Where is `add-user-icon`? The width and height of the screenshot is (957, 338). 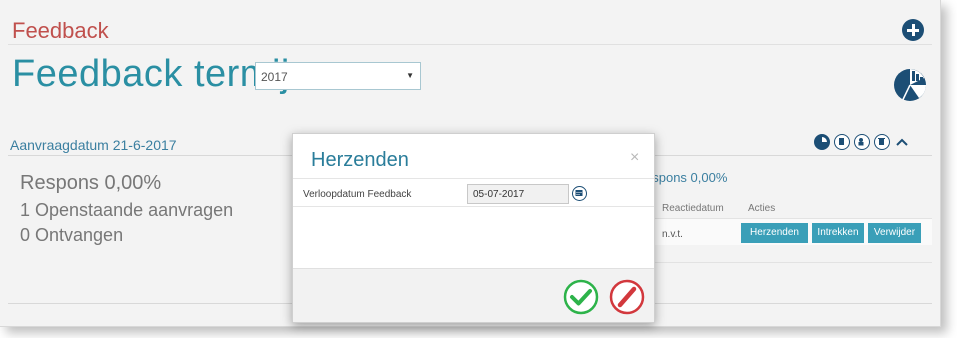
add-user-icon is located at coordinates (862, 142).